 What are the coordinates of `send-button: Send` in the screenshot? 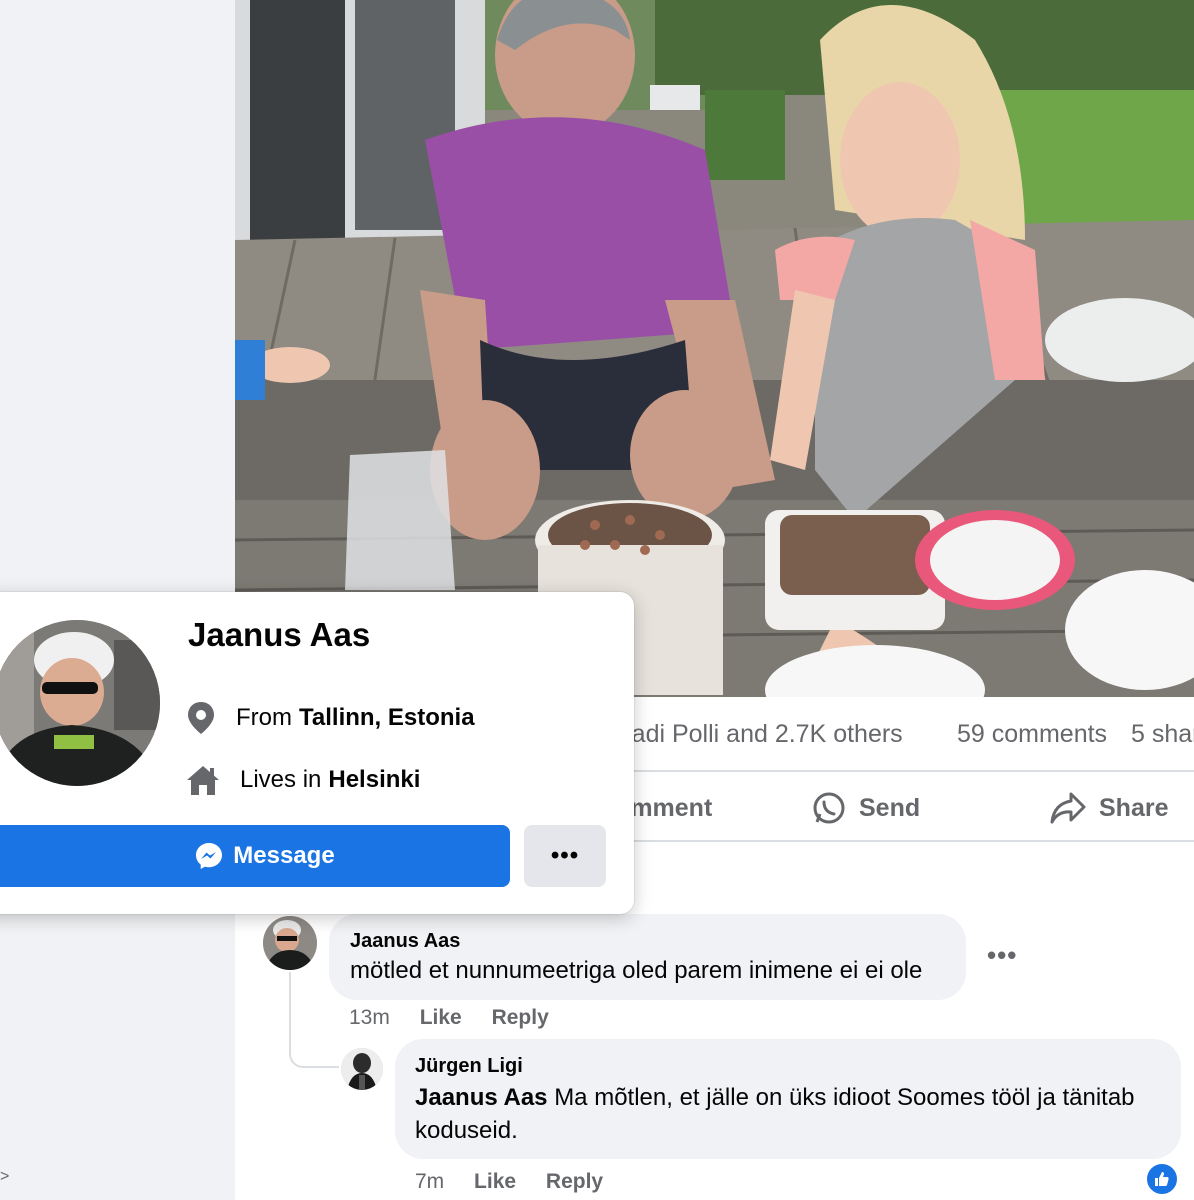 It's located at (865, 808).